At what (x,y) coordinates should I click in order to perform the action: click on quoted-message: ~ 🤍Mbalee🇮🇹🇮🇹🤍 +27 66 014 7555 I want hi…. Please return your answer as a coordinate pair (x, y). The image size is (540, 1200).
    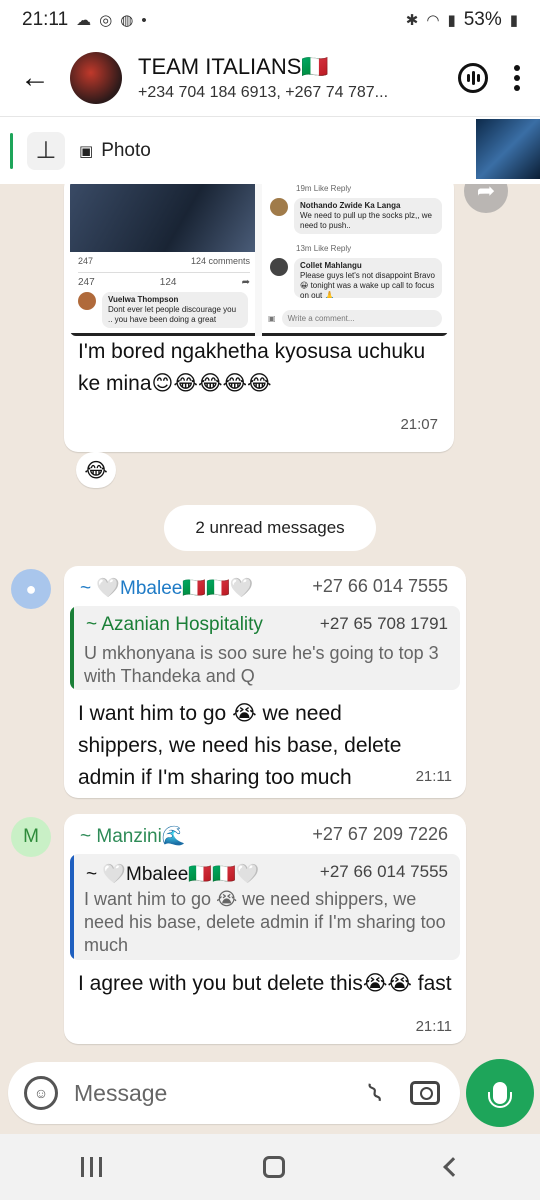
    Looking at the image, I should click on (265, 907).